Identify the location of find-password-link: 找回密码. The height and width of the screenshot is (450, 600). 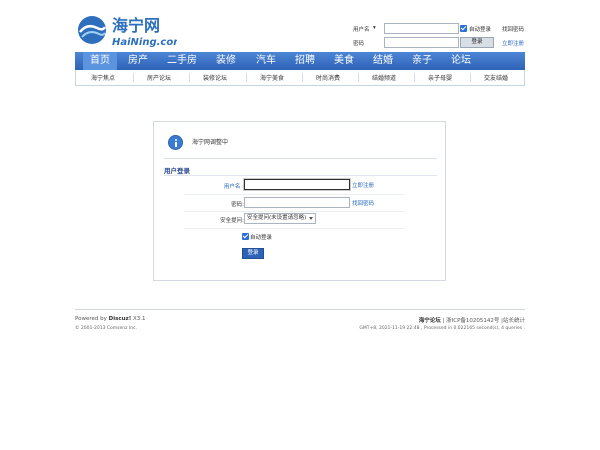
(363, 203).